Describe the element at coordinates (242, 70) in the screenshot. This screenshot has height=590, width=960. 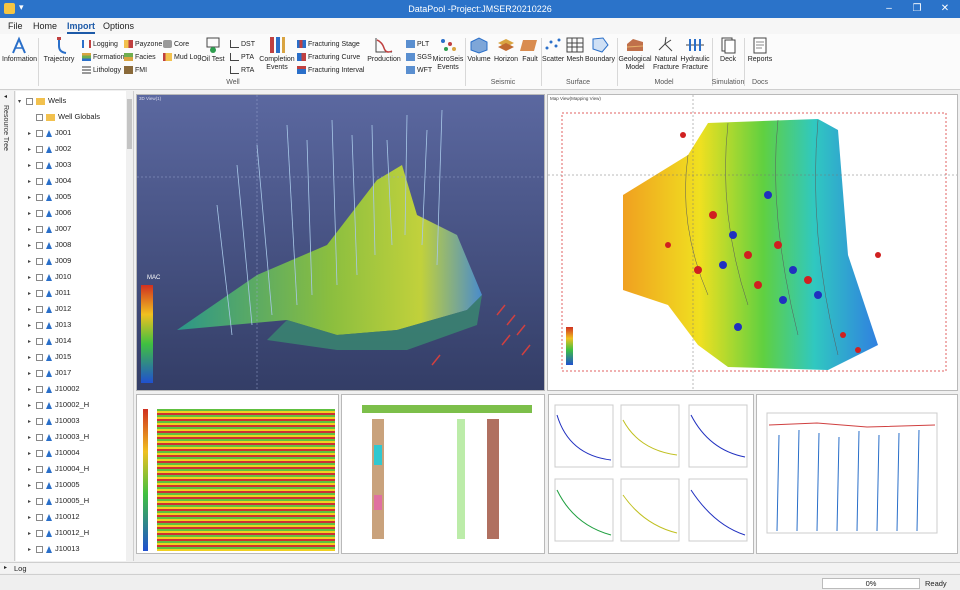
I see `rta-button: RTA` at that location.